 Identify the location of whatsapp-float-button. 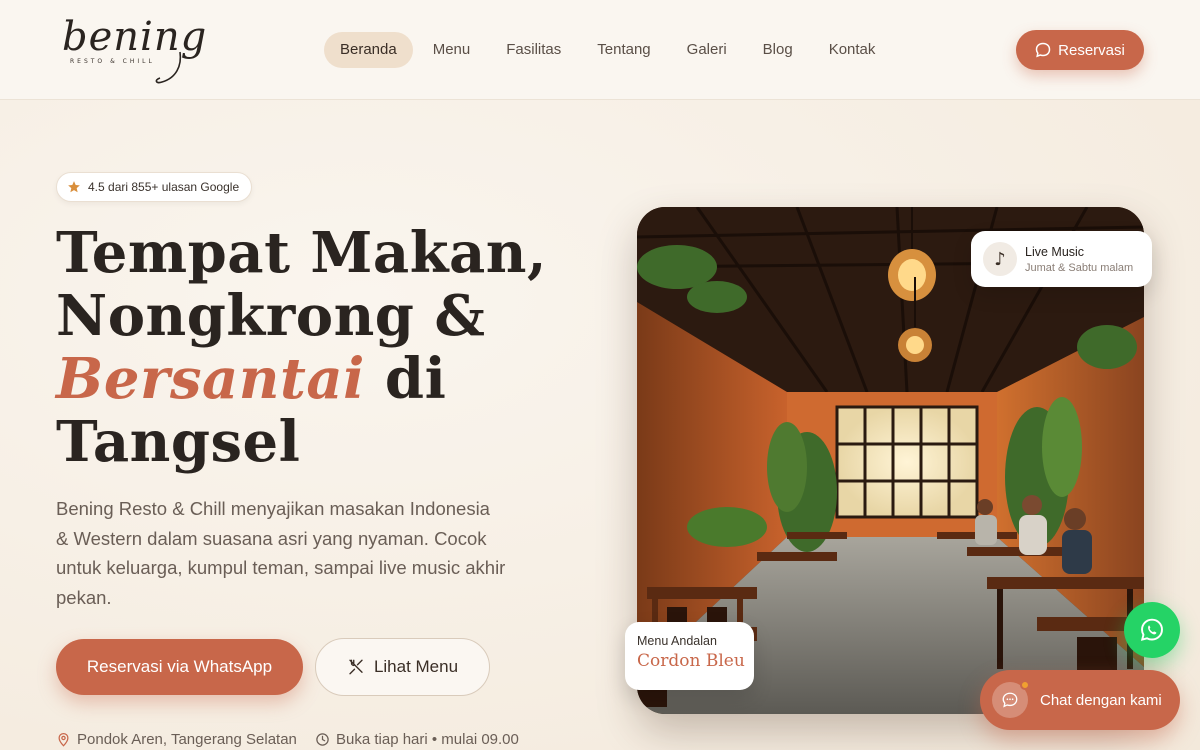
(1152, 630).